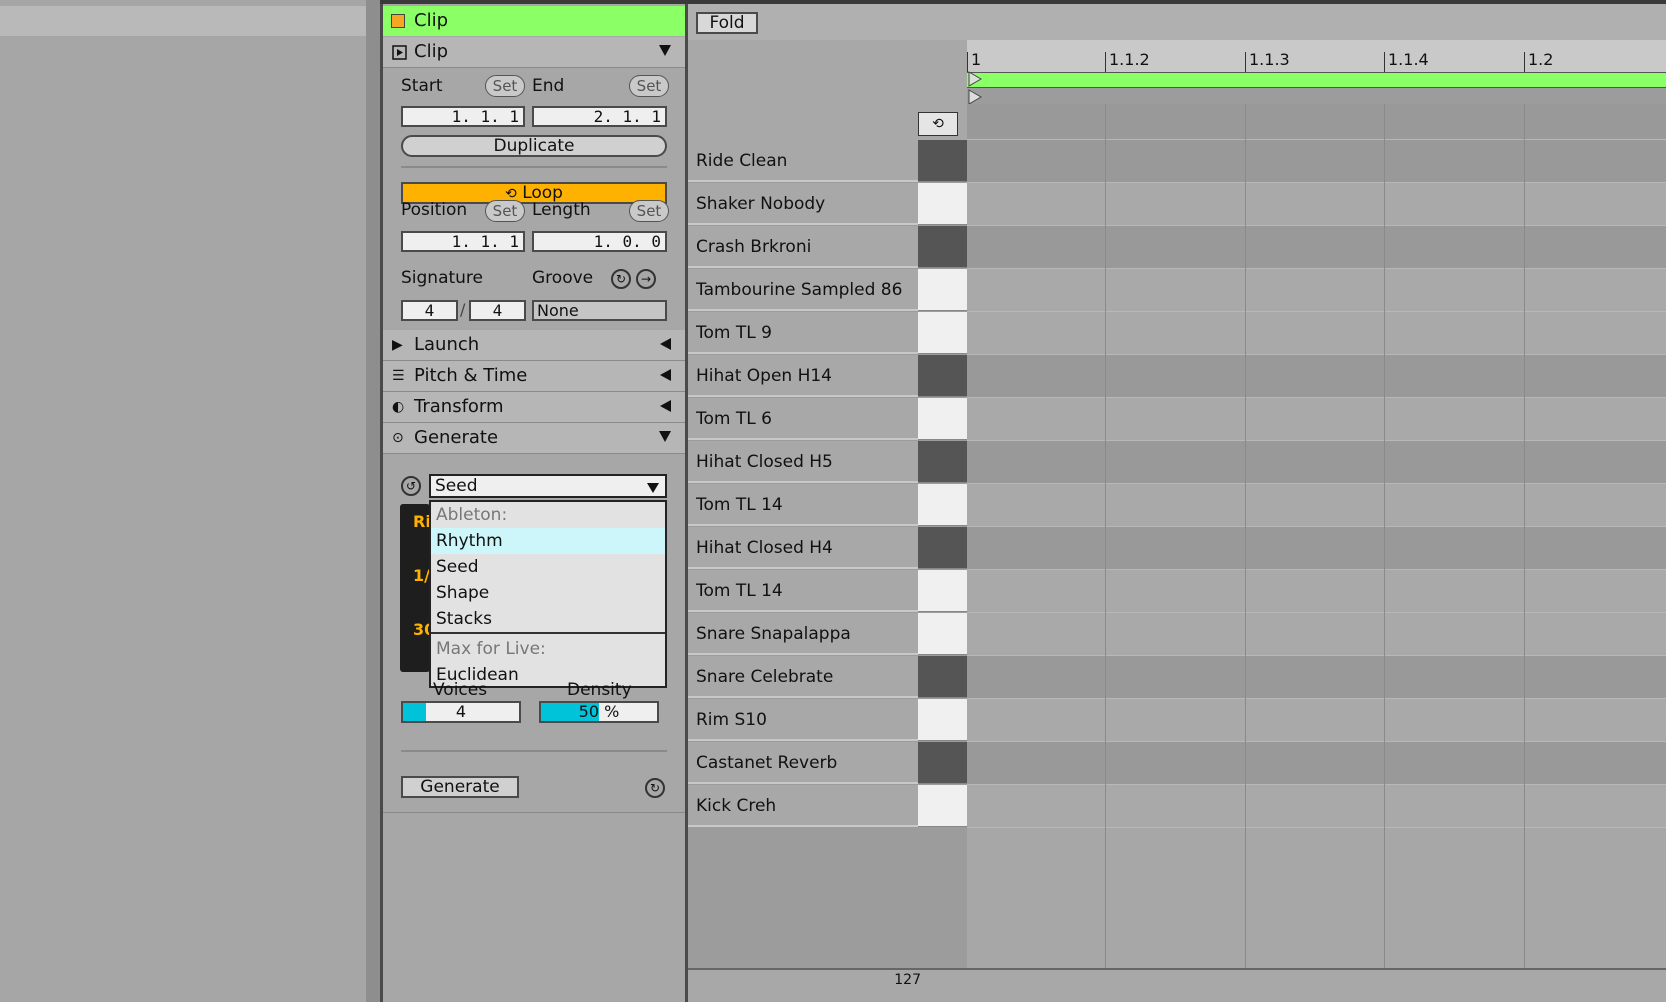 This screenshot has height=1002, width=1666. Describe the element at coordinates (649, 211) in the screenshot. I see `length-set-button: Set` at that location.